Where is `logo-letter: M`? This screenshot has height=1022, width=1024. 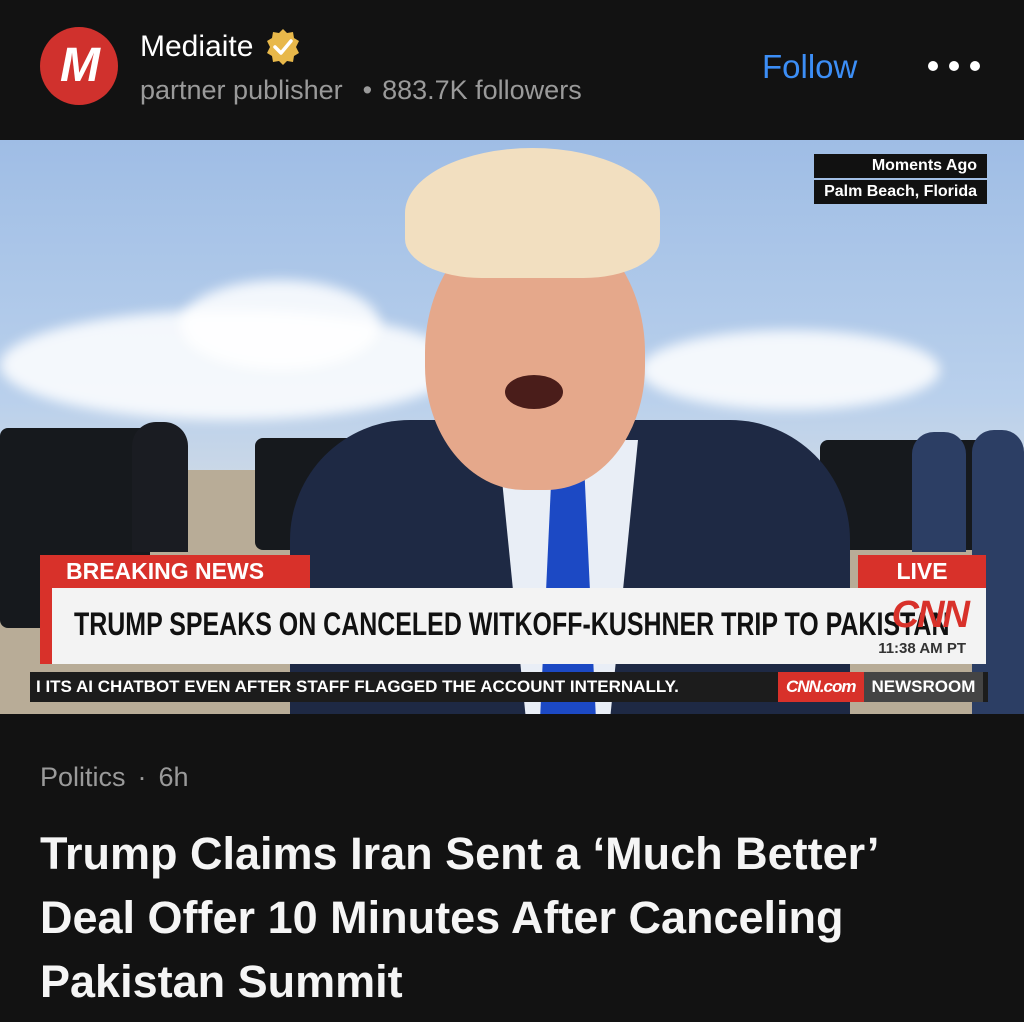 logo-letter: M is located at coordinates (80, 65).